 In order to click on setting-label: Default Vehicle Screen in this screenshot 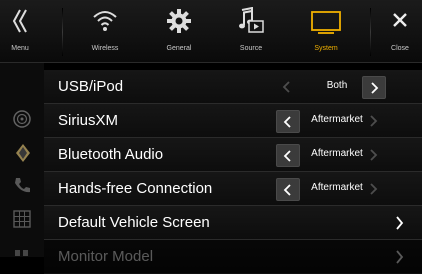, I will do `click(134, 222)`.